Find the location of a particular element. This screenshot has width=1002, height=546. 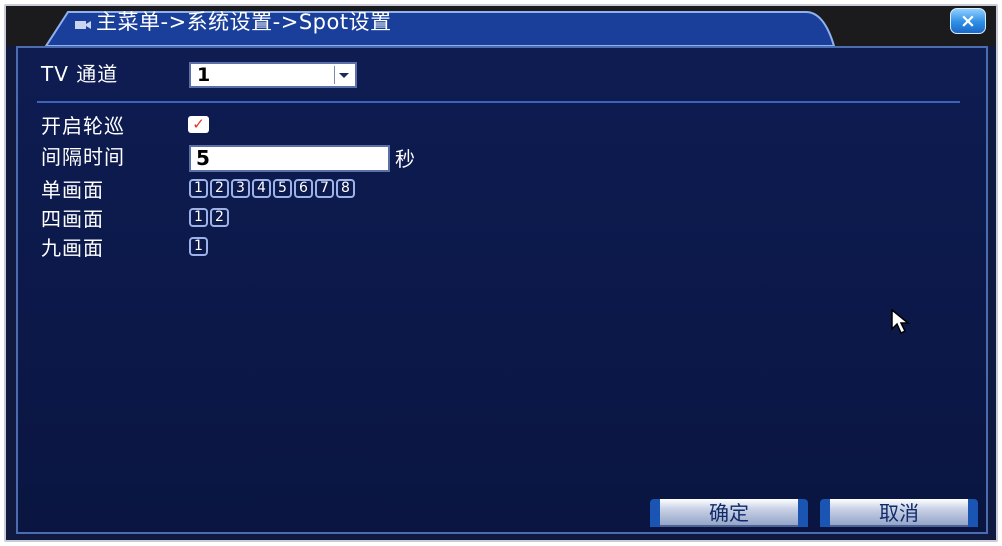

quad-screen-label: 四画面 is located at coordinates (72, 219).